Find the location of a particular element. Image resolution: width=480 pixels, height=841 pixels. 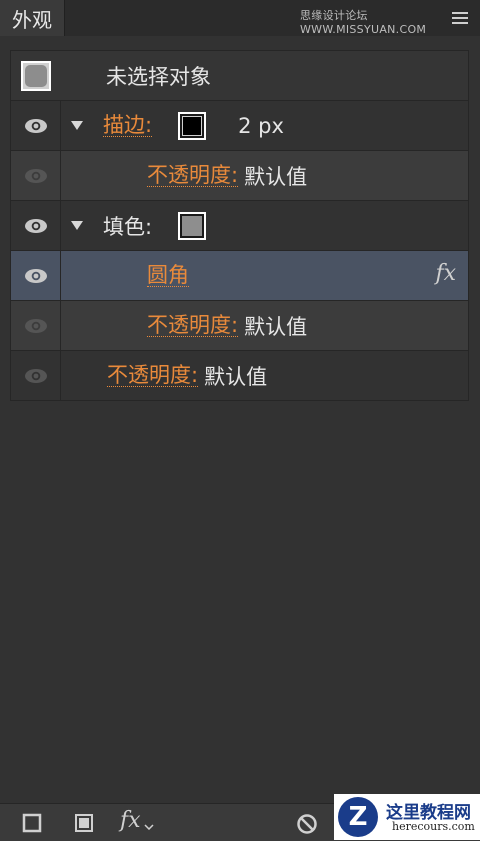

tab-bar: 外观 思缘设计论坛 WWW.MISSYUAN.COM is located at coordinates (240, 18).